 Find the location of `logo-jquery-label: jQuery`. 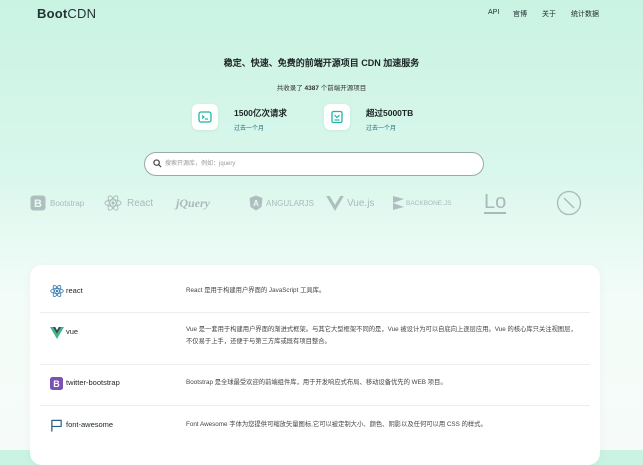

logo-jquery-label: jQuery is located at coordinates (193, 202).